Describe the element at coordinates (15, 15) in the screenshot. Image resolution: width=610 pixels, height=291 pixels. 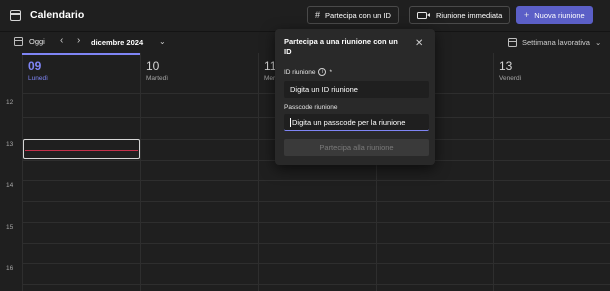
I see `calendar-icon` at that location.